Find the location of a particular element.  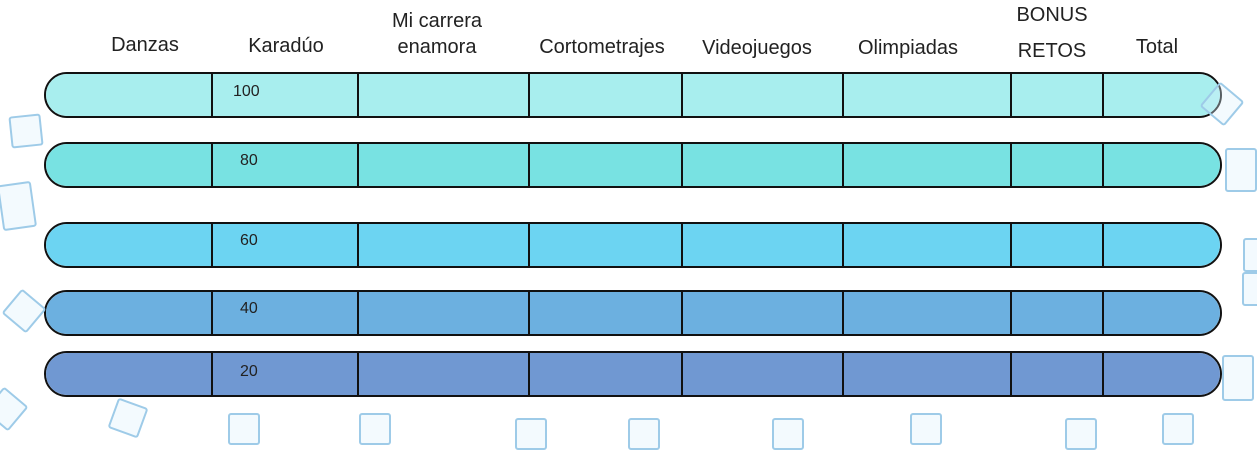

header-danzas: Danzas is located at coordinates (145, 45).